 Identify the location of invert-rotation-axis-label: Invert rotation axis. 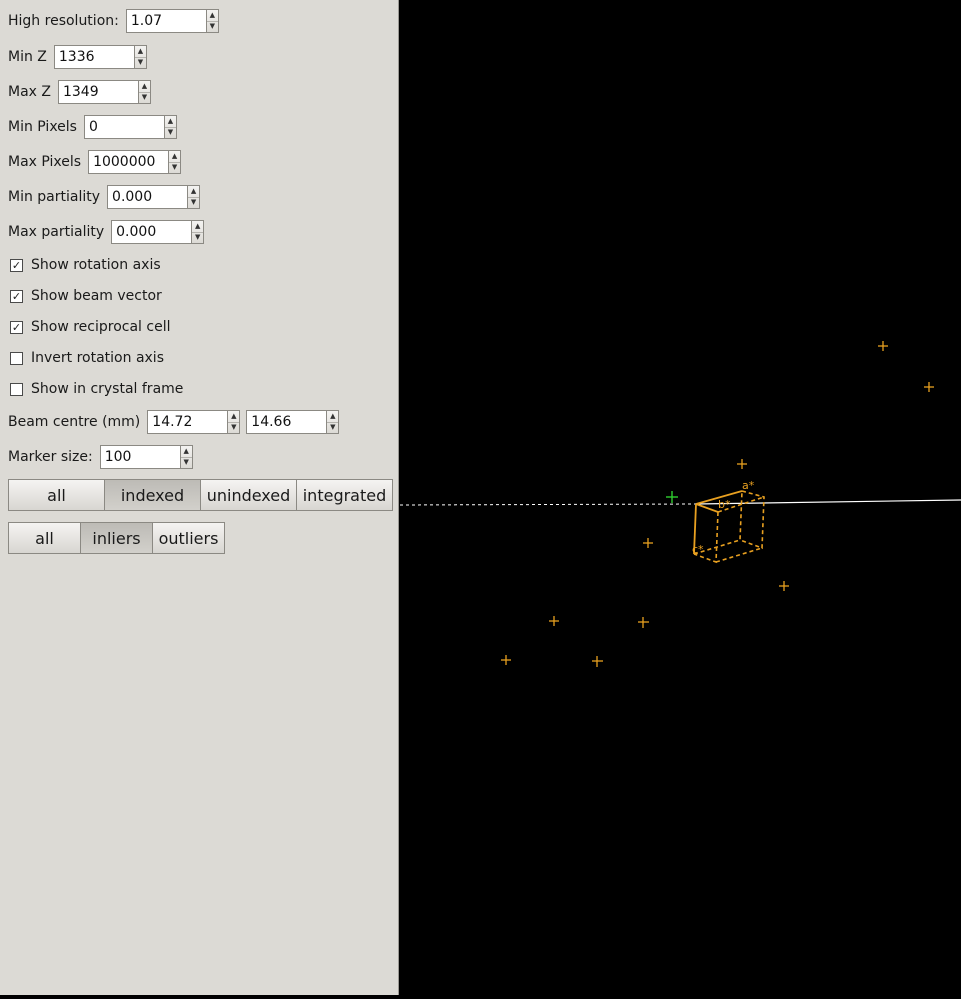
(97, 358).